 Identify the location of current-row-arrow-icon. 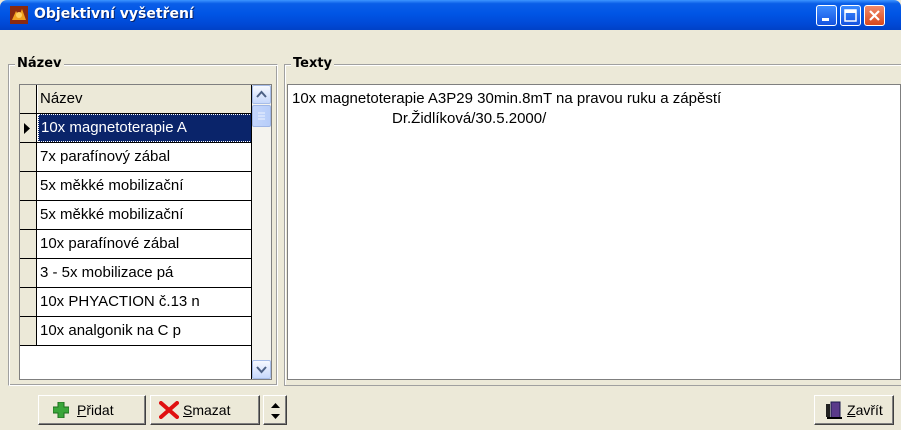
(27, 128).